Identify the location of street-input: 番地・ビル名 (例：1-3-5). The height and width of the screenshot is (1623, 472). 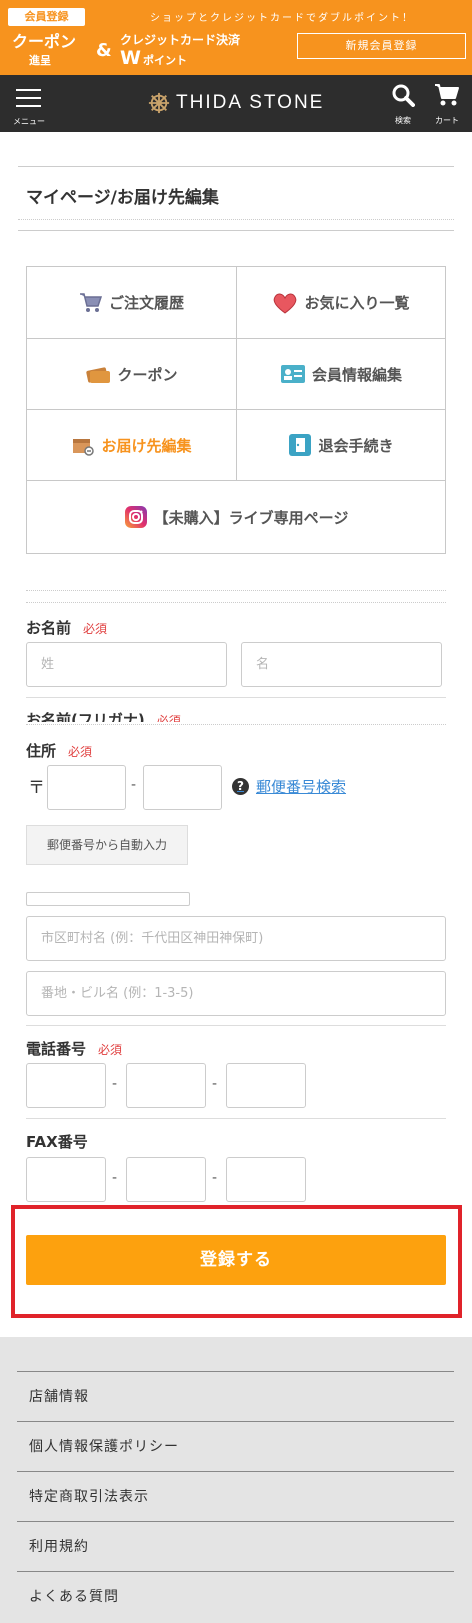
(236, 993).